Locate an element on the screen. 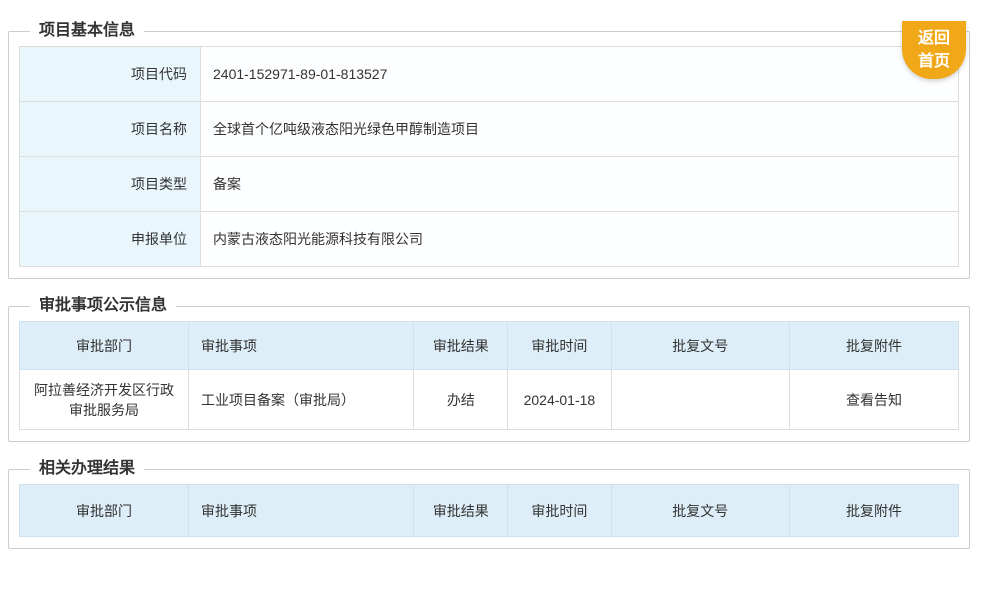  basic-info-title: 项目基本信息 is located at coordinates (87, 30).